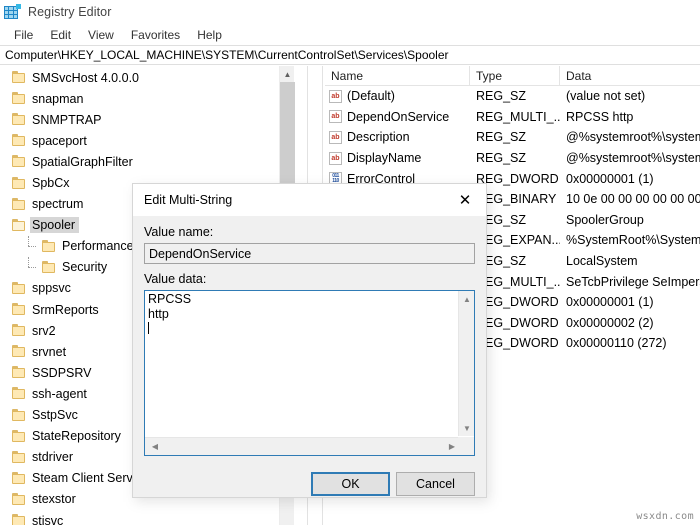  Describe the element at coordinates (633, 281) in the screenshot. I see `value-data-cell: SeTcbPrivilege SeImperso` at that location.